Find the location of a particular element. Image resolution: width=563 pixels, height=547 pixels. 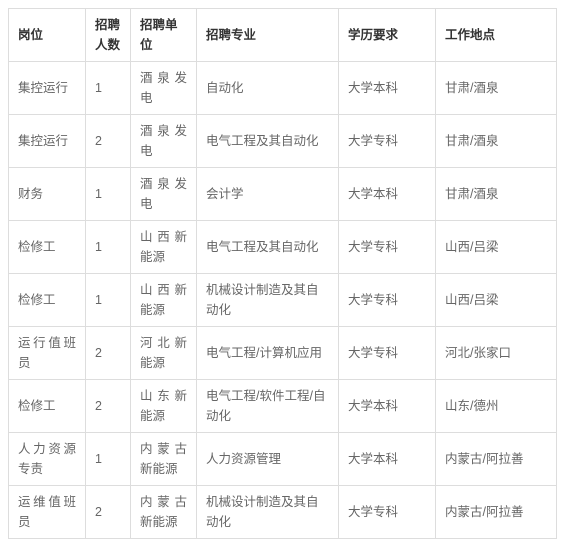

cell-post: 财务 is located at coordinates (47, 194).